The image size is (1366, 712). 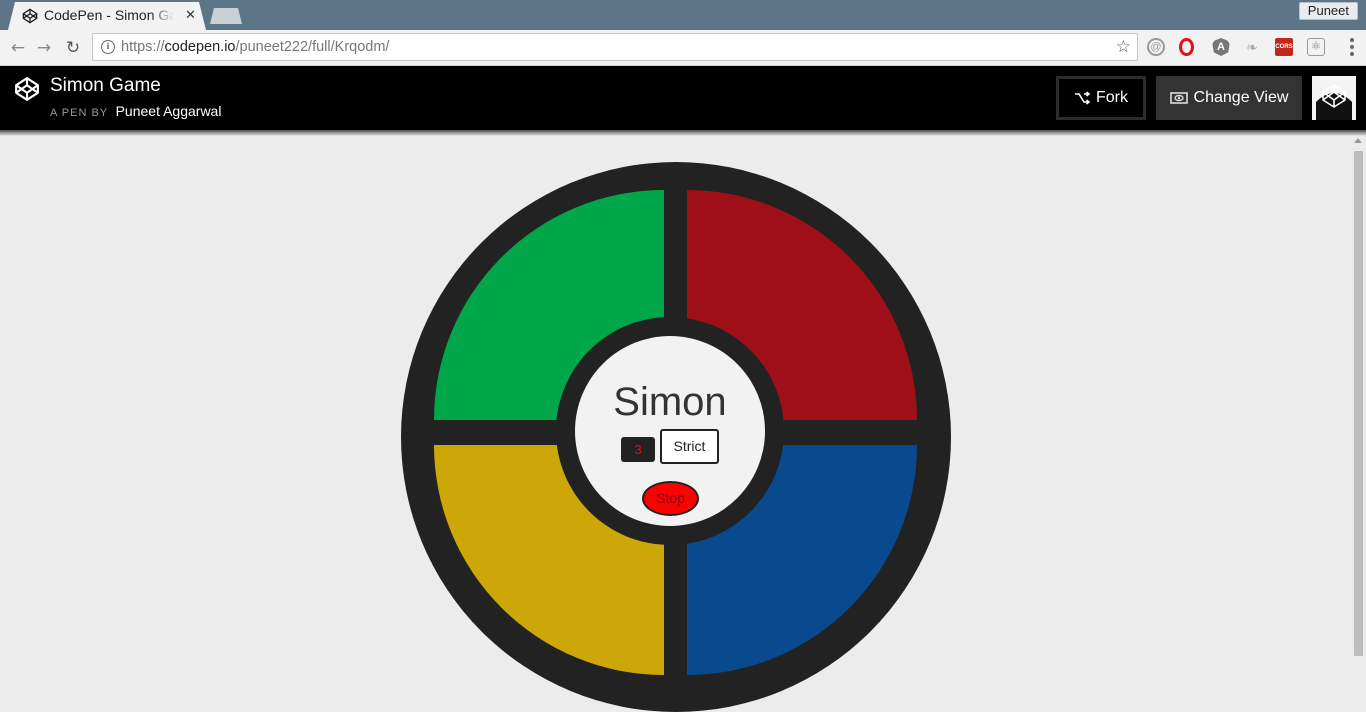 What do you see at coordinates (1221, 47) in the screenshot?
I see `angular-icon: A` at bounding box center [1221, 47].